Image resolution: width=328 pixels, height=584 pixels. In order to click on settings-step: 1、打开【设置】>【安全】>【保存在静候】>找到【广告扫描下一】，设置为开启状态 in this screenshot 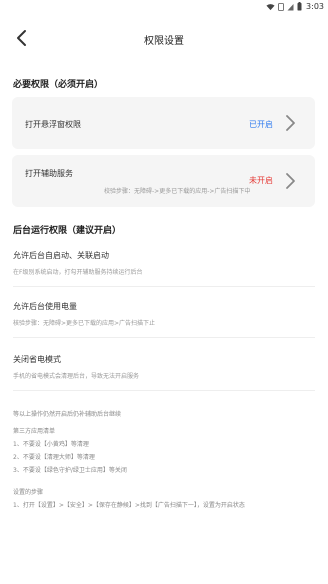, I will do `click(129, 505)`.